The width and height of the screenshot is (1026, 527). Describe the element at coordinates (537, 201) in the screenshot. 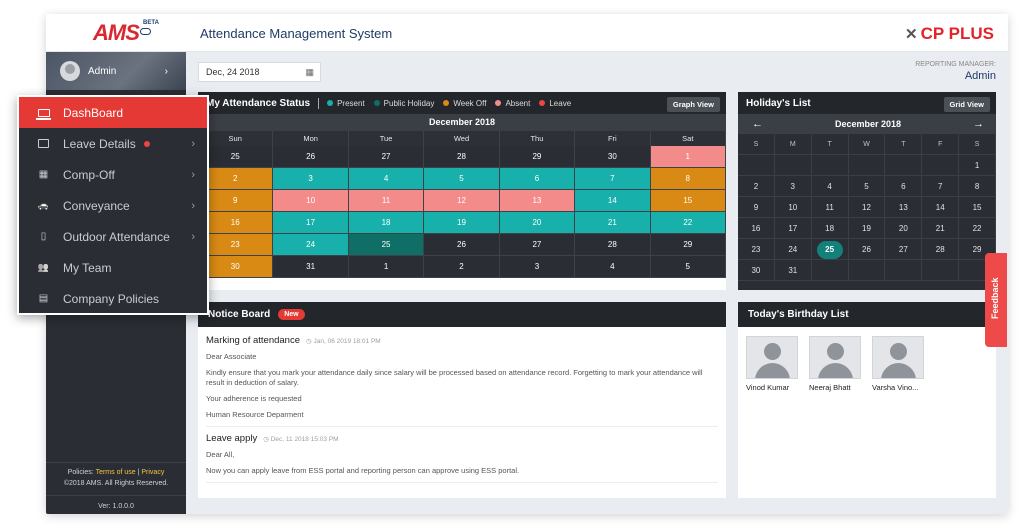

I see `calendar-day: 13` at that location.